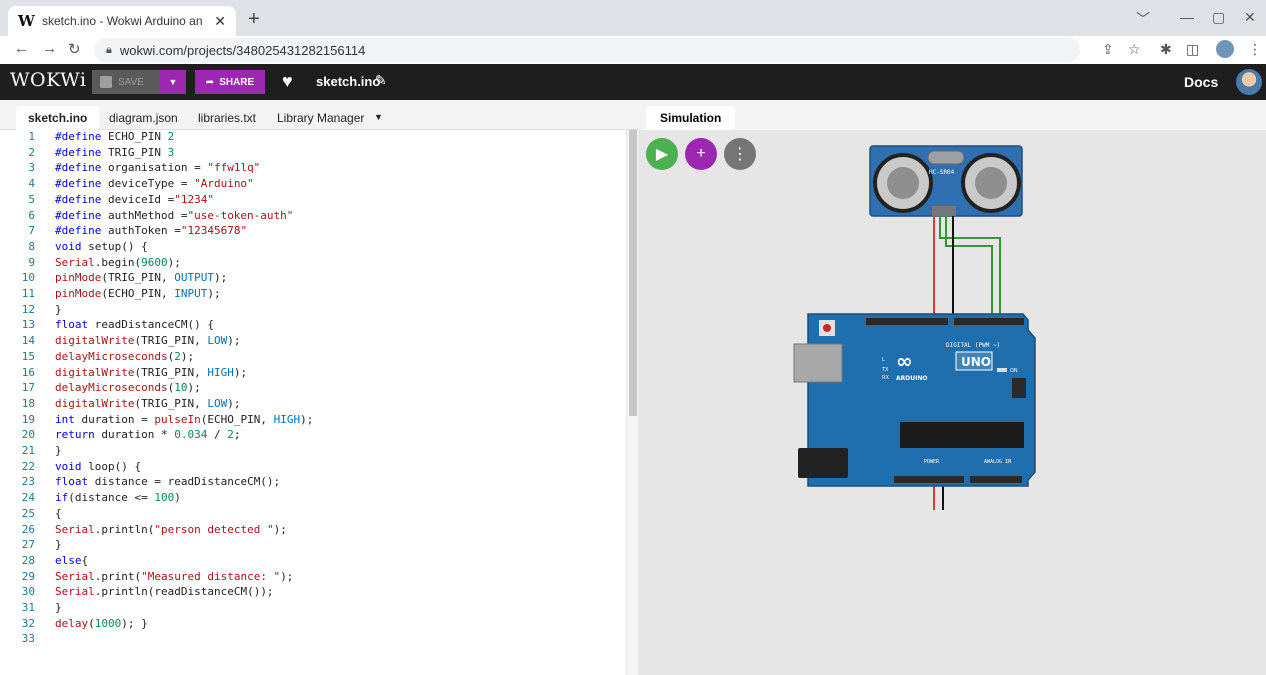 Image resolution: width=1266 pixels, height=675 pixels. Describe the element at coordinates (126, 184) in the screenshot. I see `code-line: 4 #define deviceType = "Arduino"` at that location.